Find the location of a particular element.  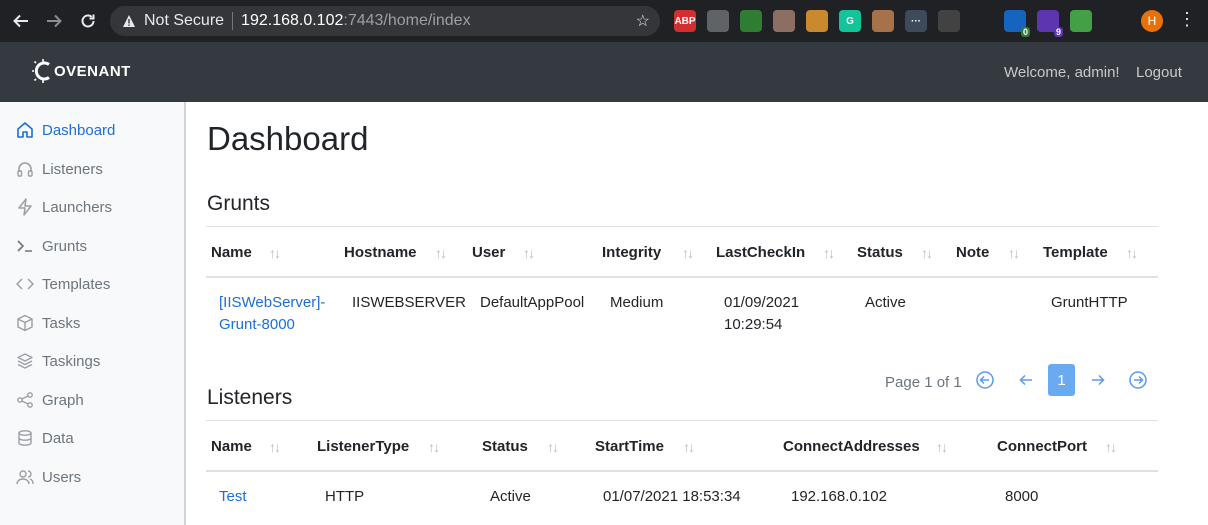

back-button is located at coordinates (21, 21).